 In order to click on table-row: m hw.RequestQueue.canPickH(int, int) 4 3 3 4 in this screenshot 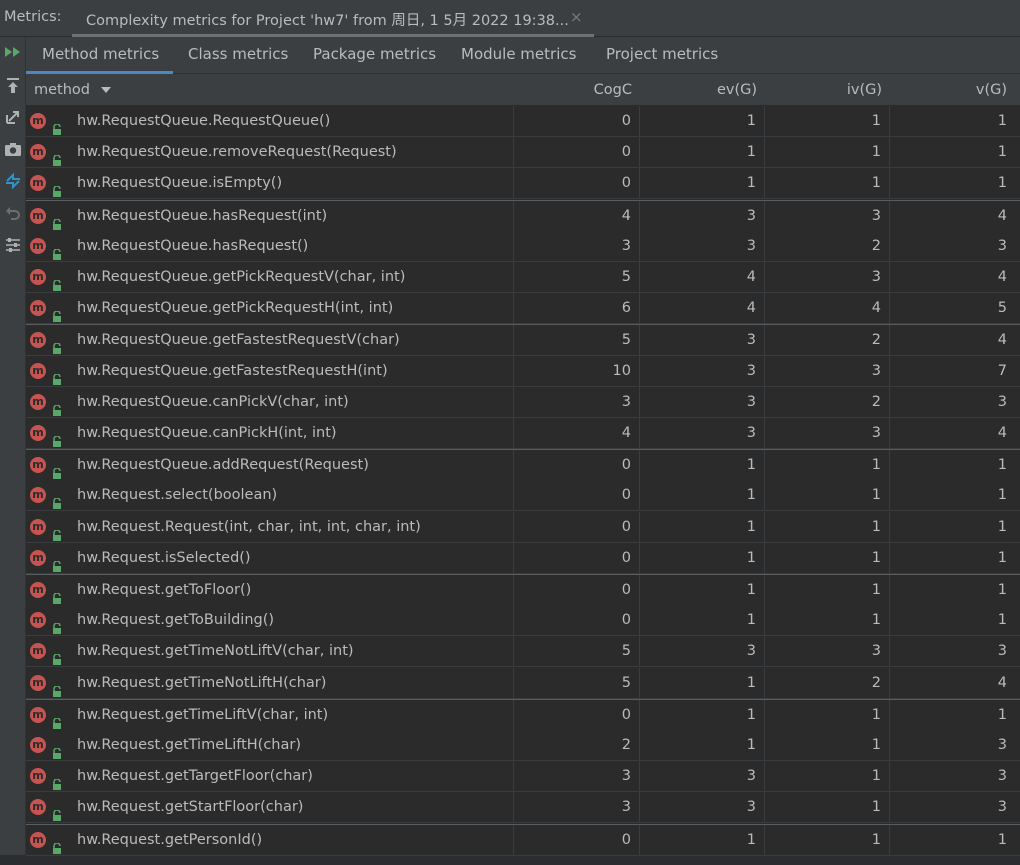, I will do `click(523, 433)`.